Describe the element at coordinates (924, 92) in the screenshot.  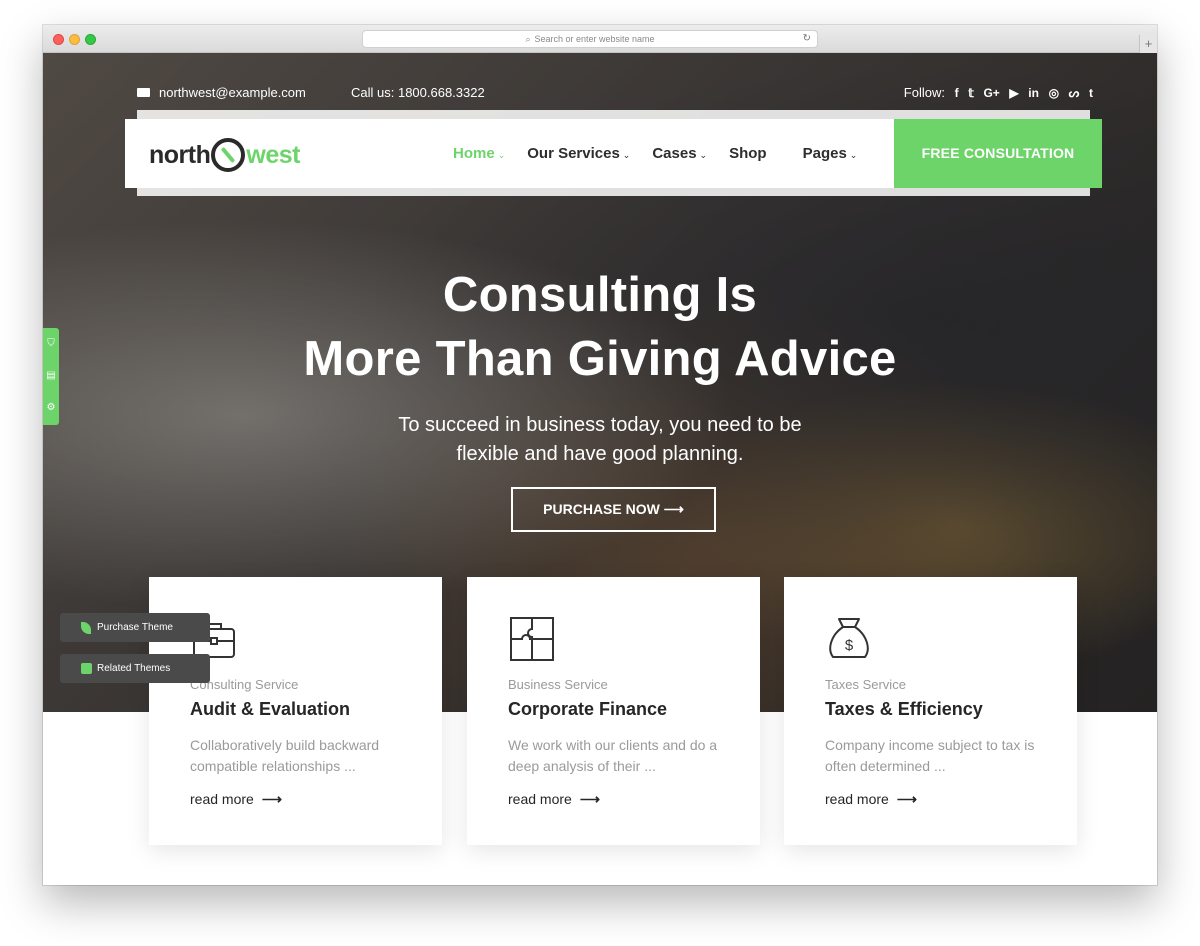
I see `follow-label: Follow:` at that location.